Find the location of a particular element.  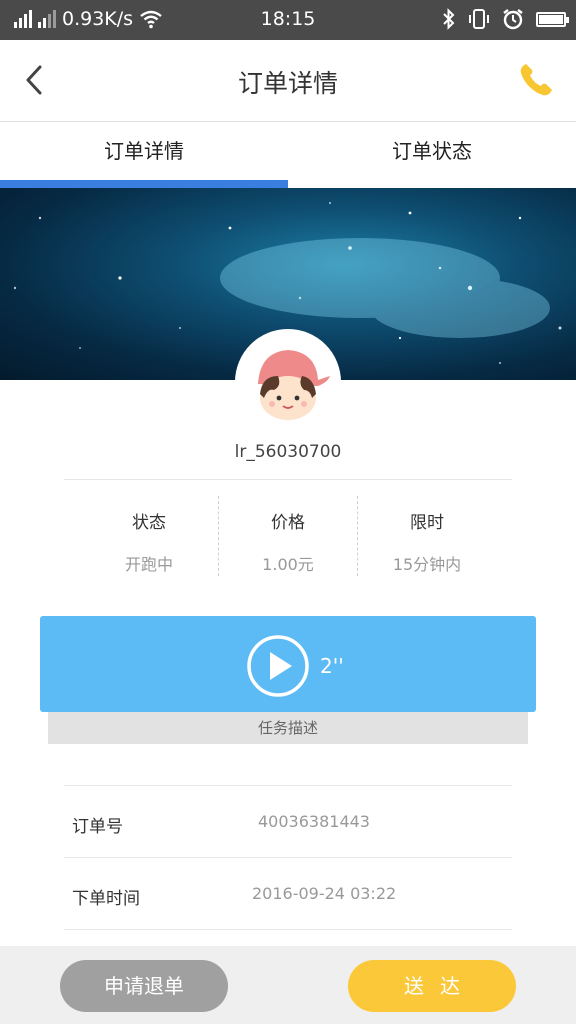

stat-time-limit: 限时 15分钟内 is located at coordinates (426, 536).